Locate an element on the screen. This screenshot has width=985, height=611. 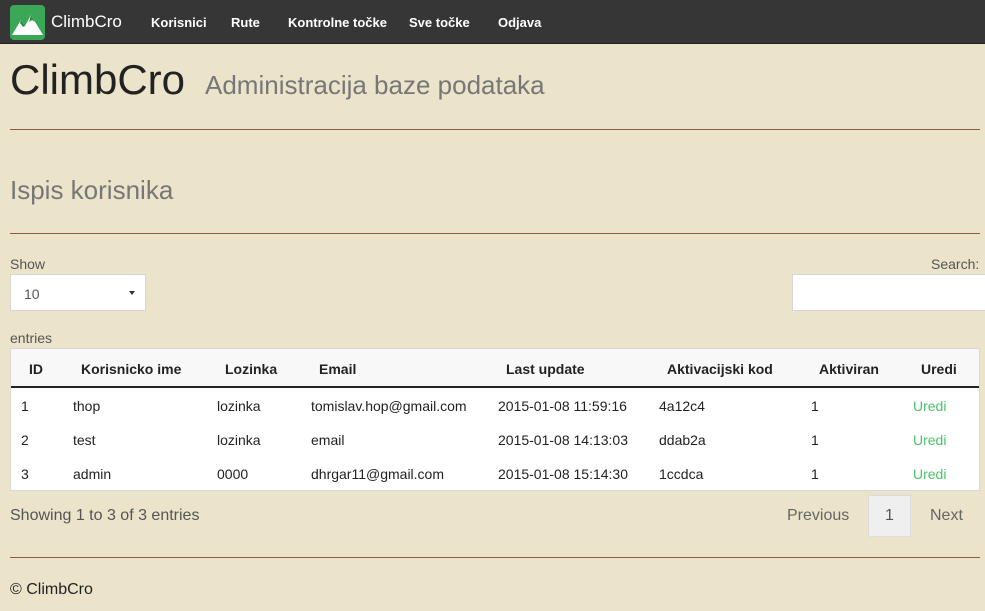
cell-last-update: 2015-01-08 11:59:16 is located at coordinates (562, 406).